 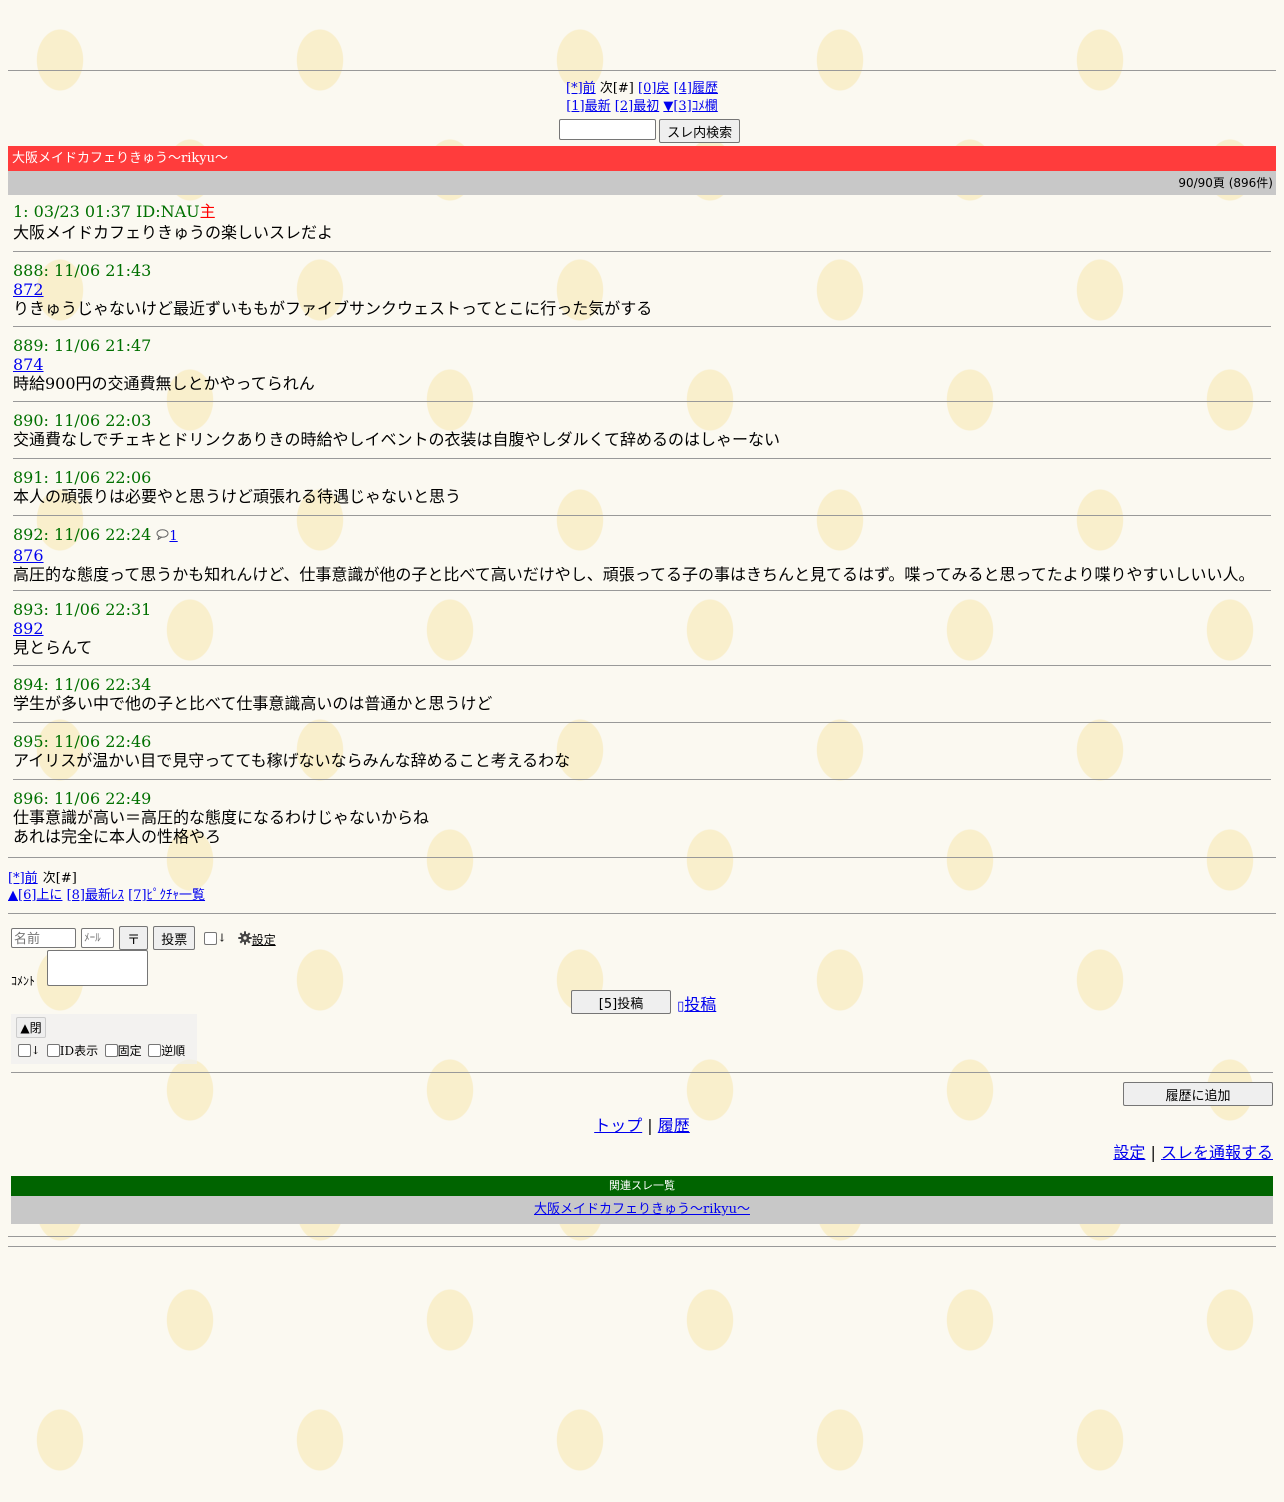 I want to click on reply-anchor-link: 874, so click(x=643, y=364).